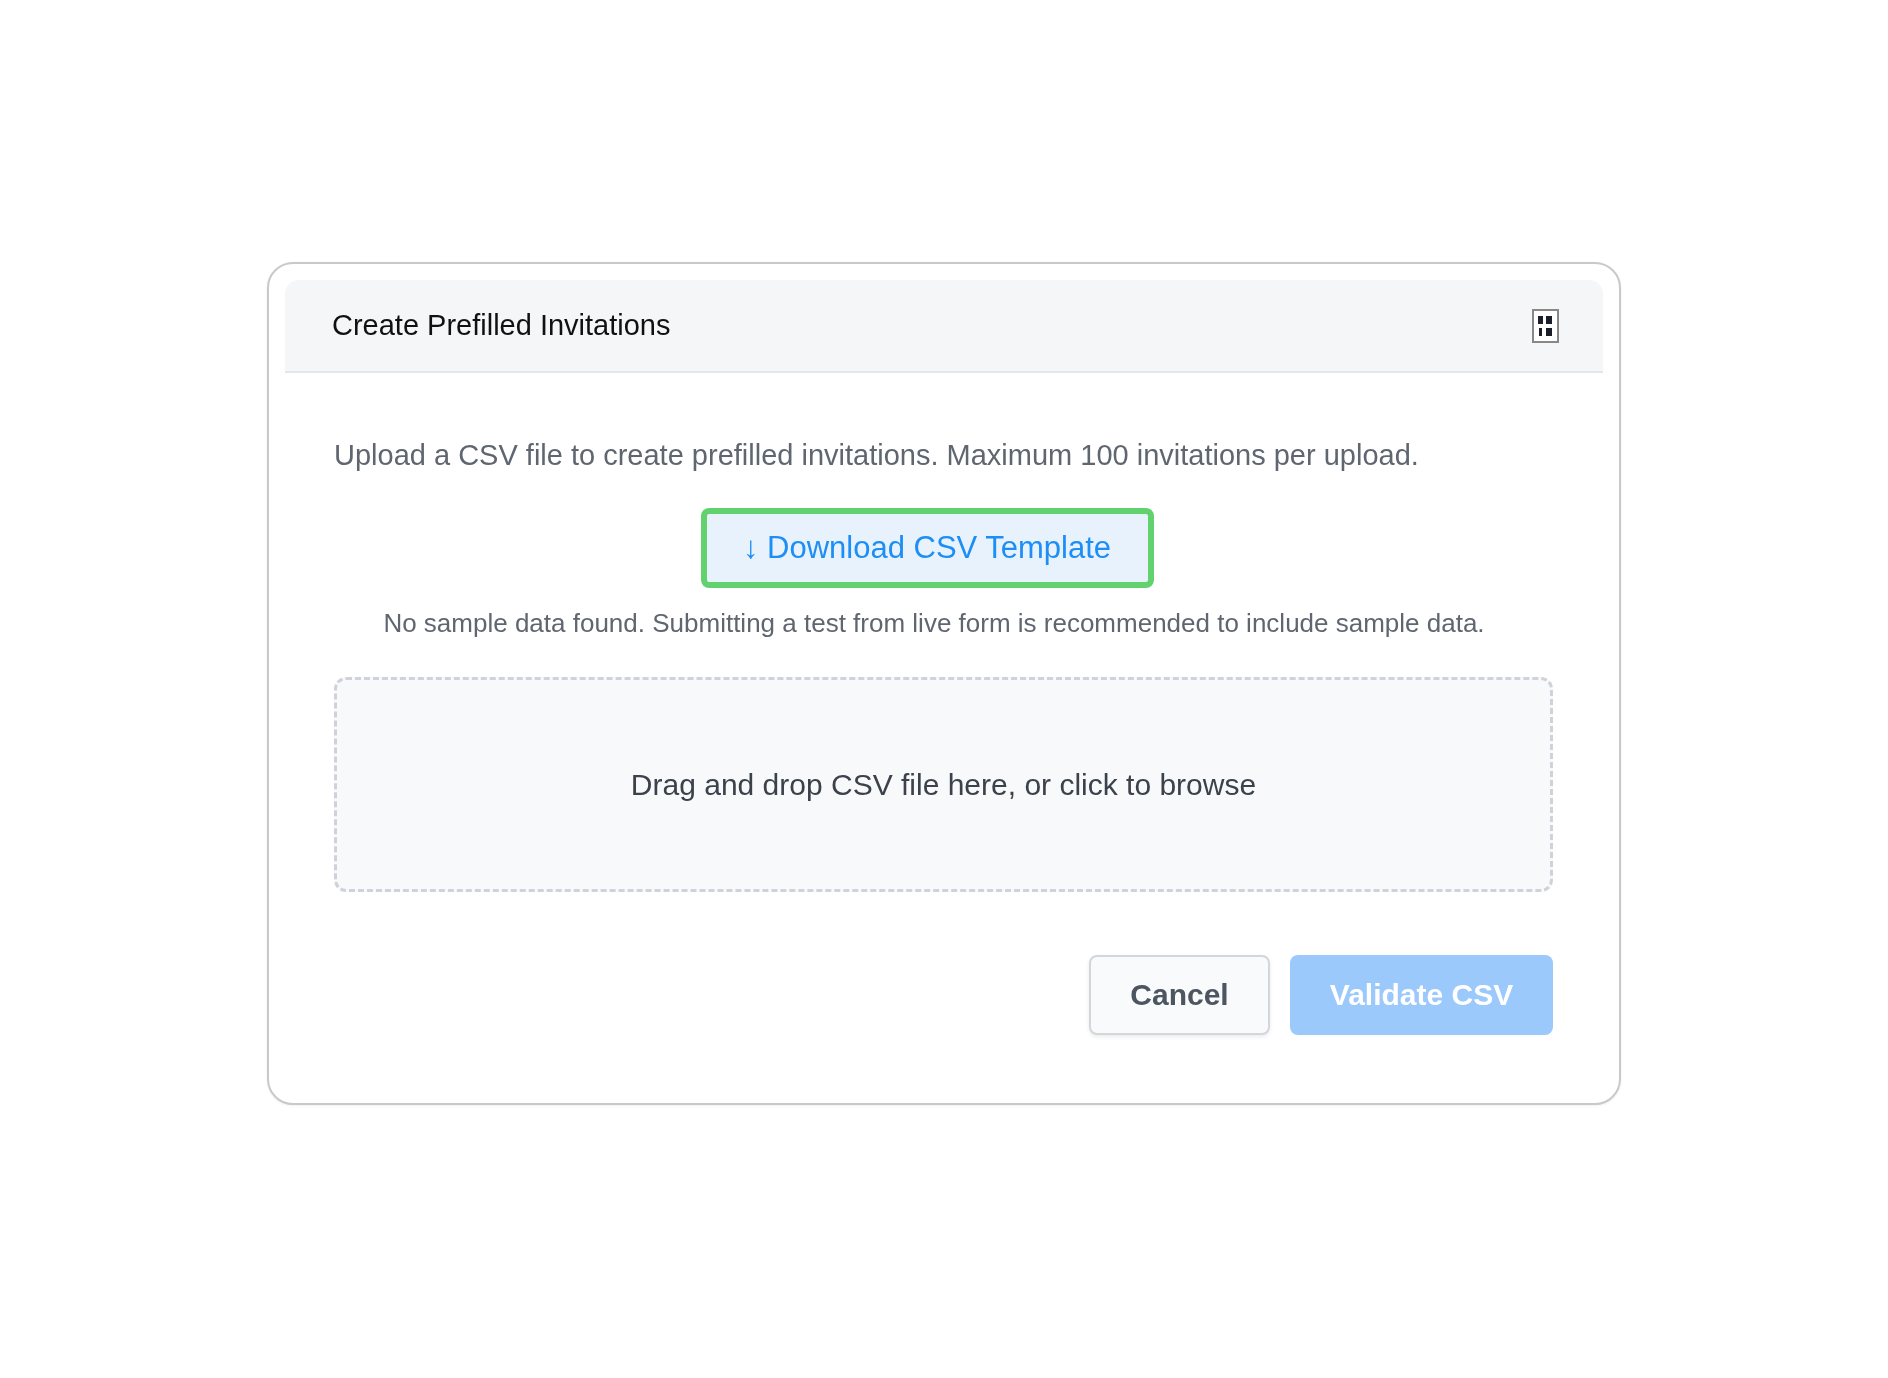 The height and width of the screenshot is (1378, 1888). Describe the element at coordinates (501, 325) in the screenshot. I see `dialog-title: Create Prefilled Invitations` at that location.